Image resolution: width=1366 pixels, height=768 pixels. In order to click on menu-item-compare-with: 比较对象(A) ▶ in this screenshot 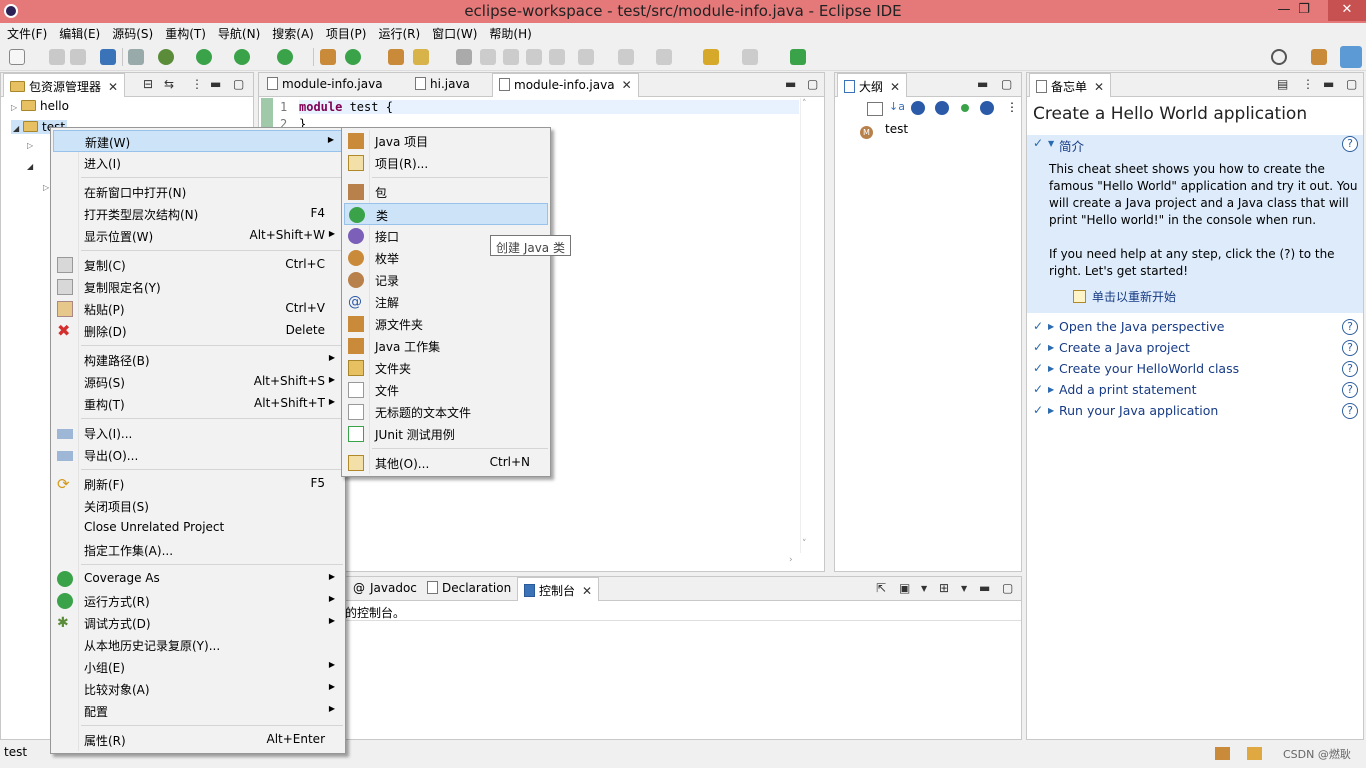, I will do `click(198, 689)`.